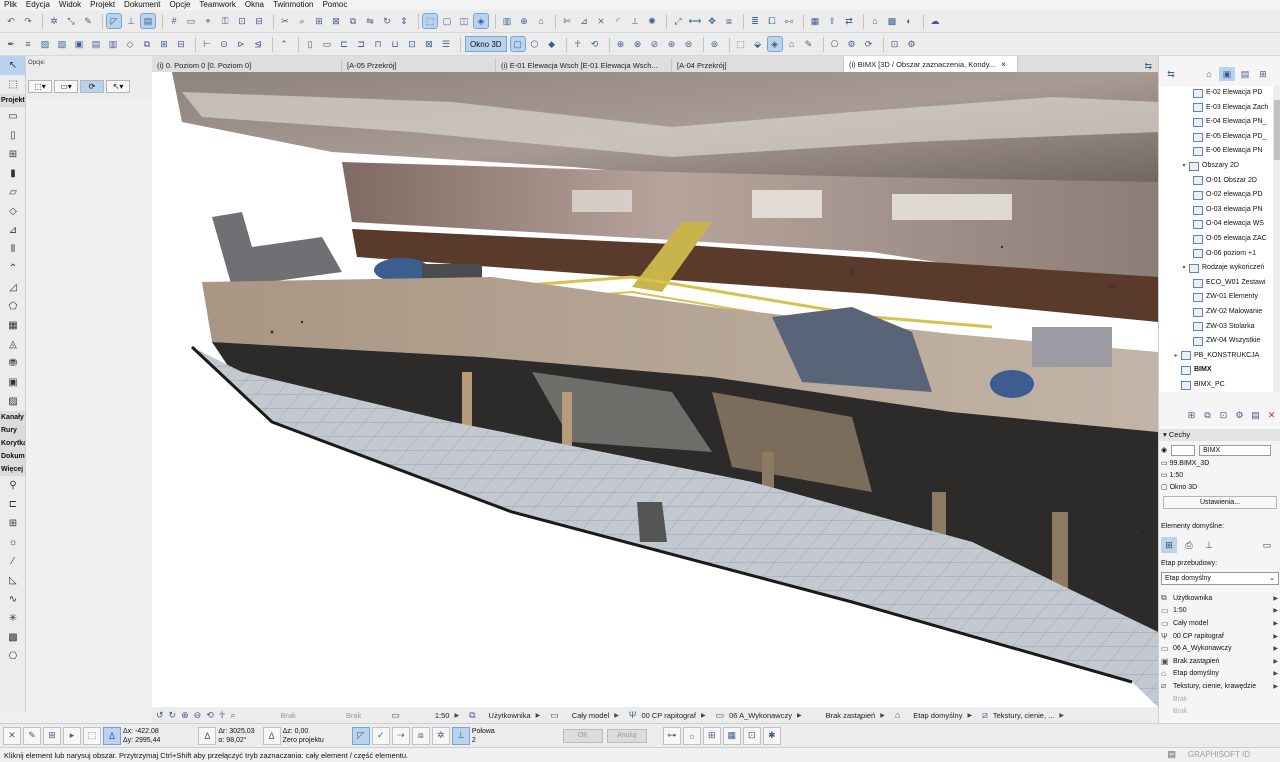 This screenshot has height=762, width=1280. Describe the element at coordinates (112, 735) in the screenshot. I see `delta-icon: Δ` at that location.